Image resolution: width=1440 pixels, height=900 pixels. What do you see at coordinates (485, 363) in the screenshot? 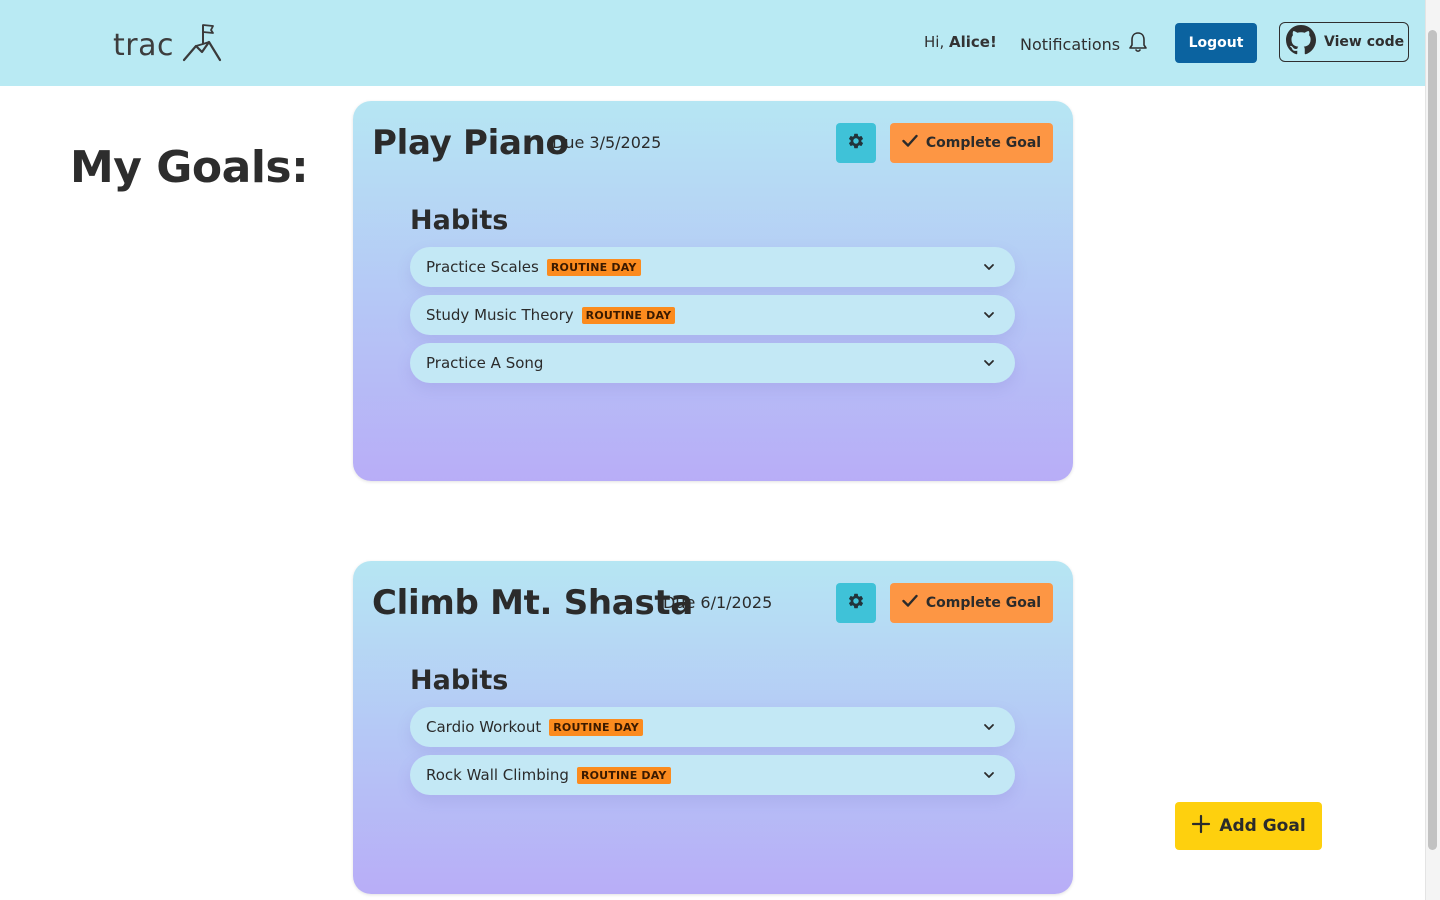
I see `habit-name: Practice A Song` at bounding box center [485, 363].